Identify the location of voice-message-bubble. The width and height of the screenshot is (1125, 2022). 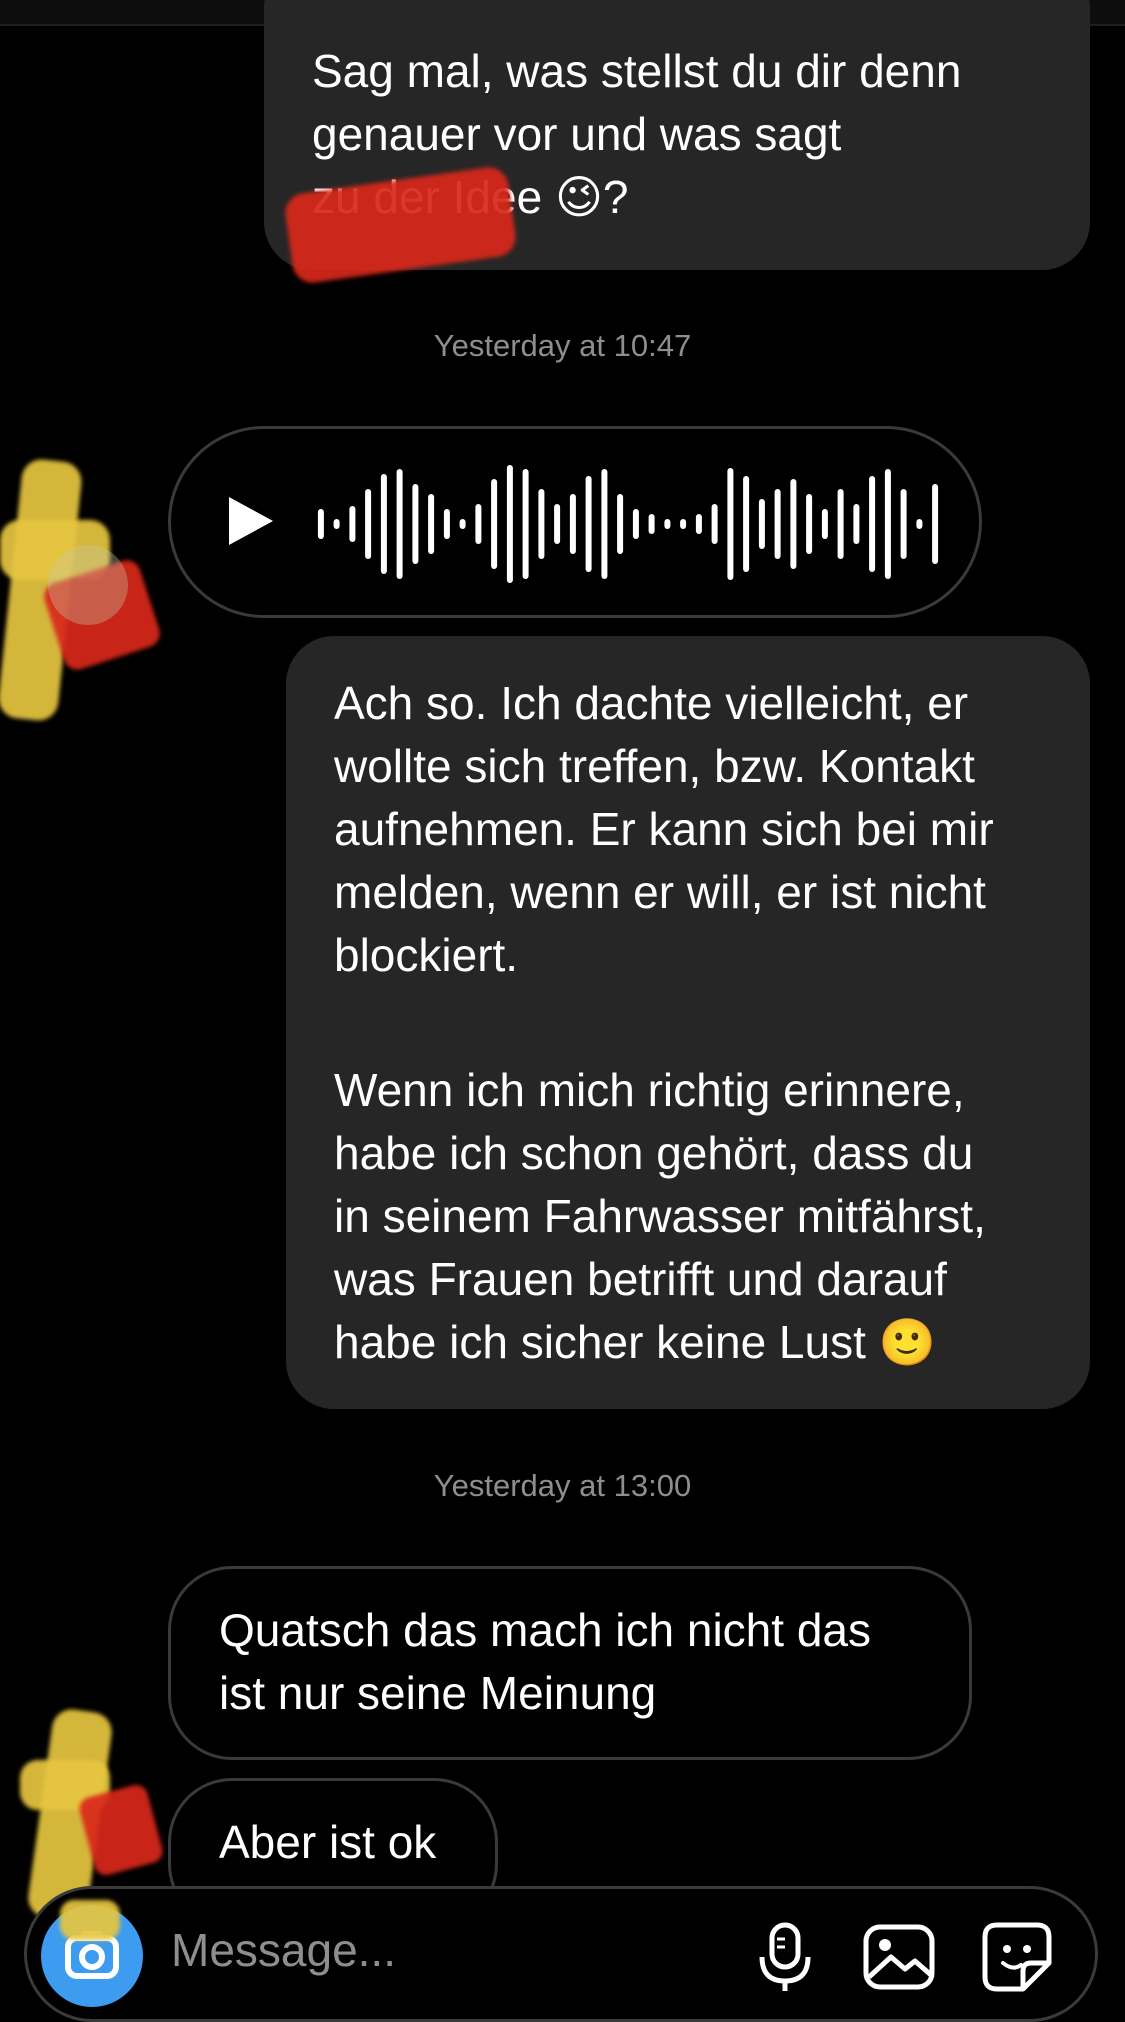
(575, 522).